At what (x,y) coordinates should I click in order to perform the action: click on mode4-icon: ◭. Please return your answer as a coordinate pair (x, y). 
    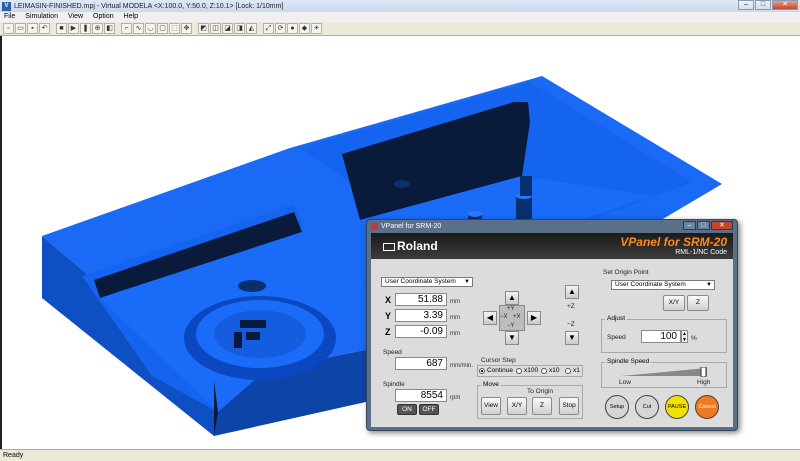
    Looking at the image, I should click on (251, 28).